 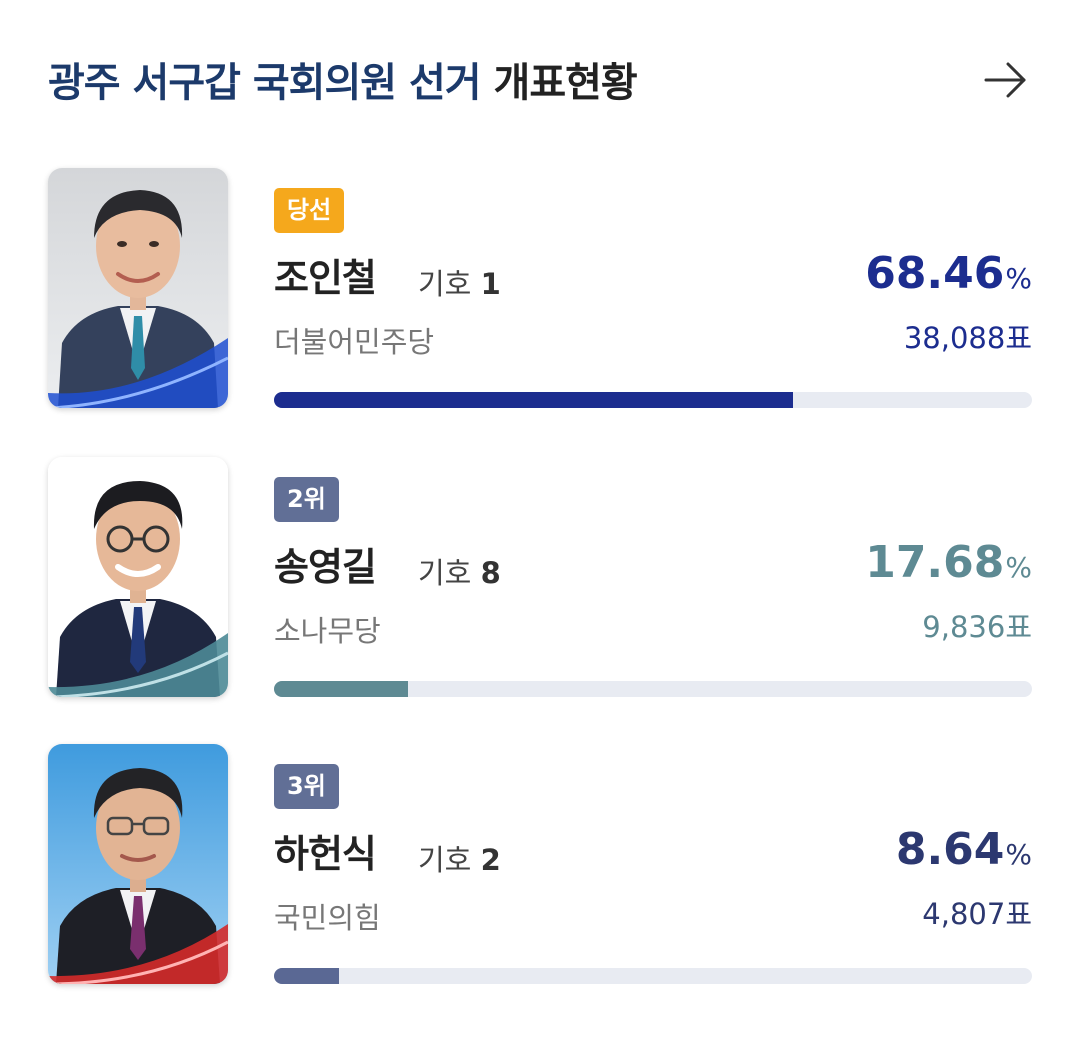 I want to click on number-value: 2, so click(x=490, y=860).